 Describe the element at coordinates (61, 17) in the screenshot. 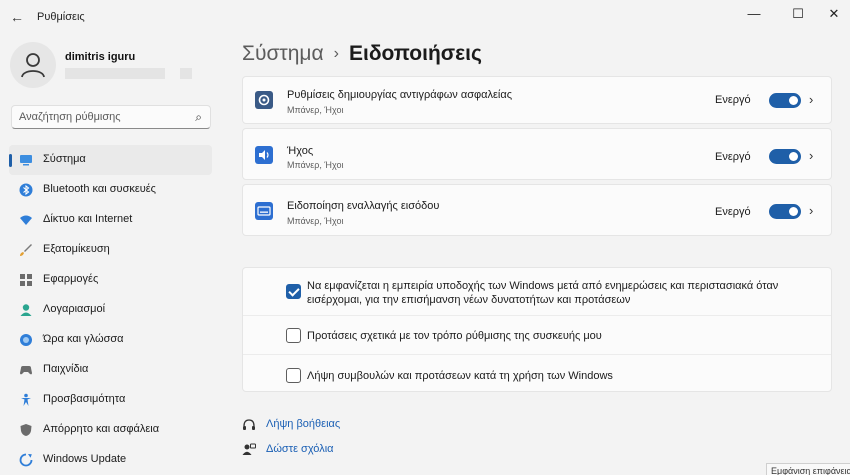

I see `window-title: Ρυθμίσεις` at that location.